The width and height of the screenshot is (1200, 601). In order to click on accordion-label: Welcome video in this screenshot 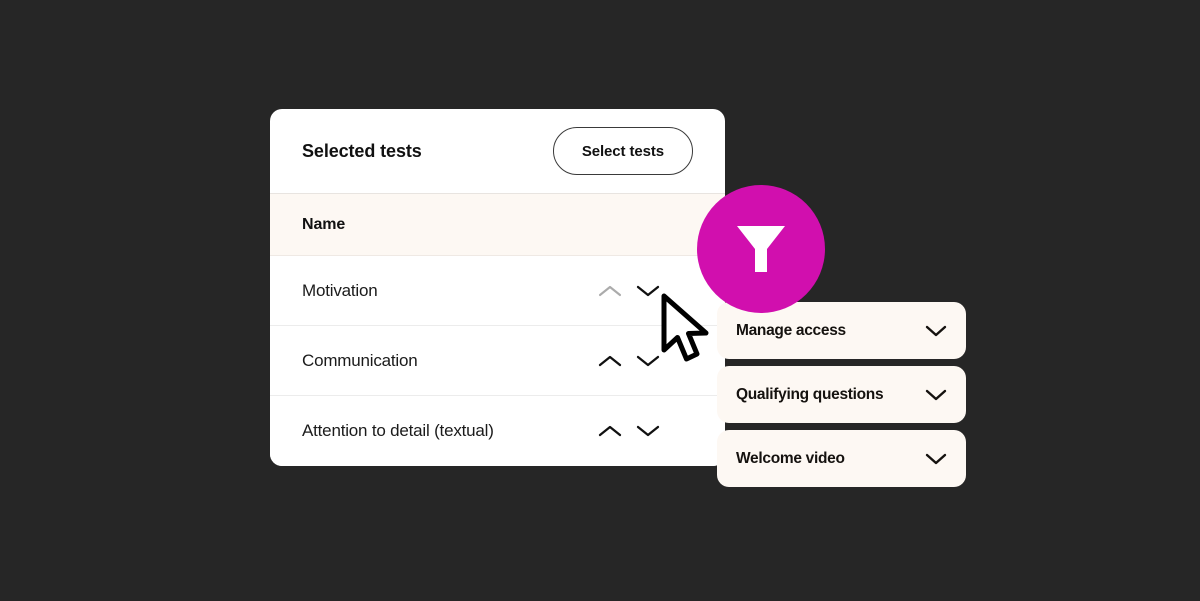, I will do `click(790, 458)`.